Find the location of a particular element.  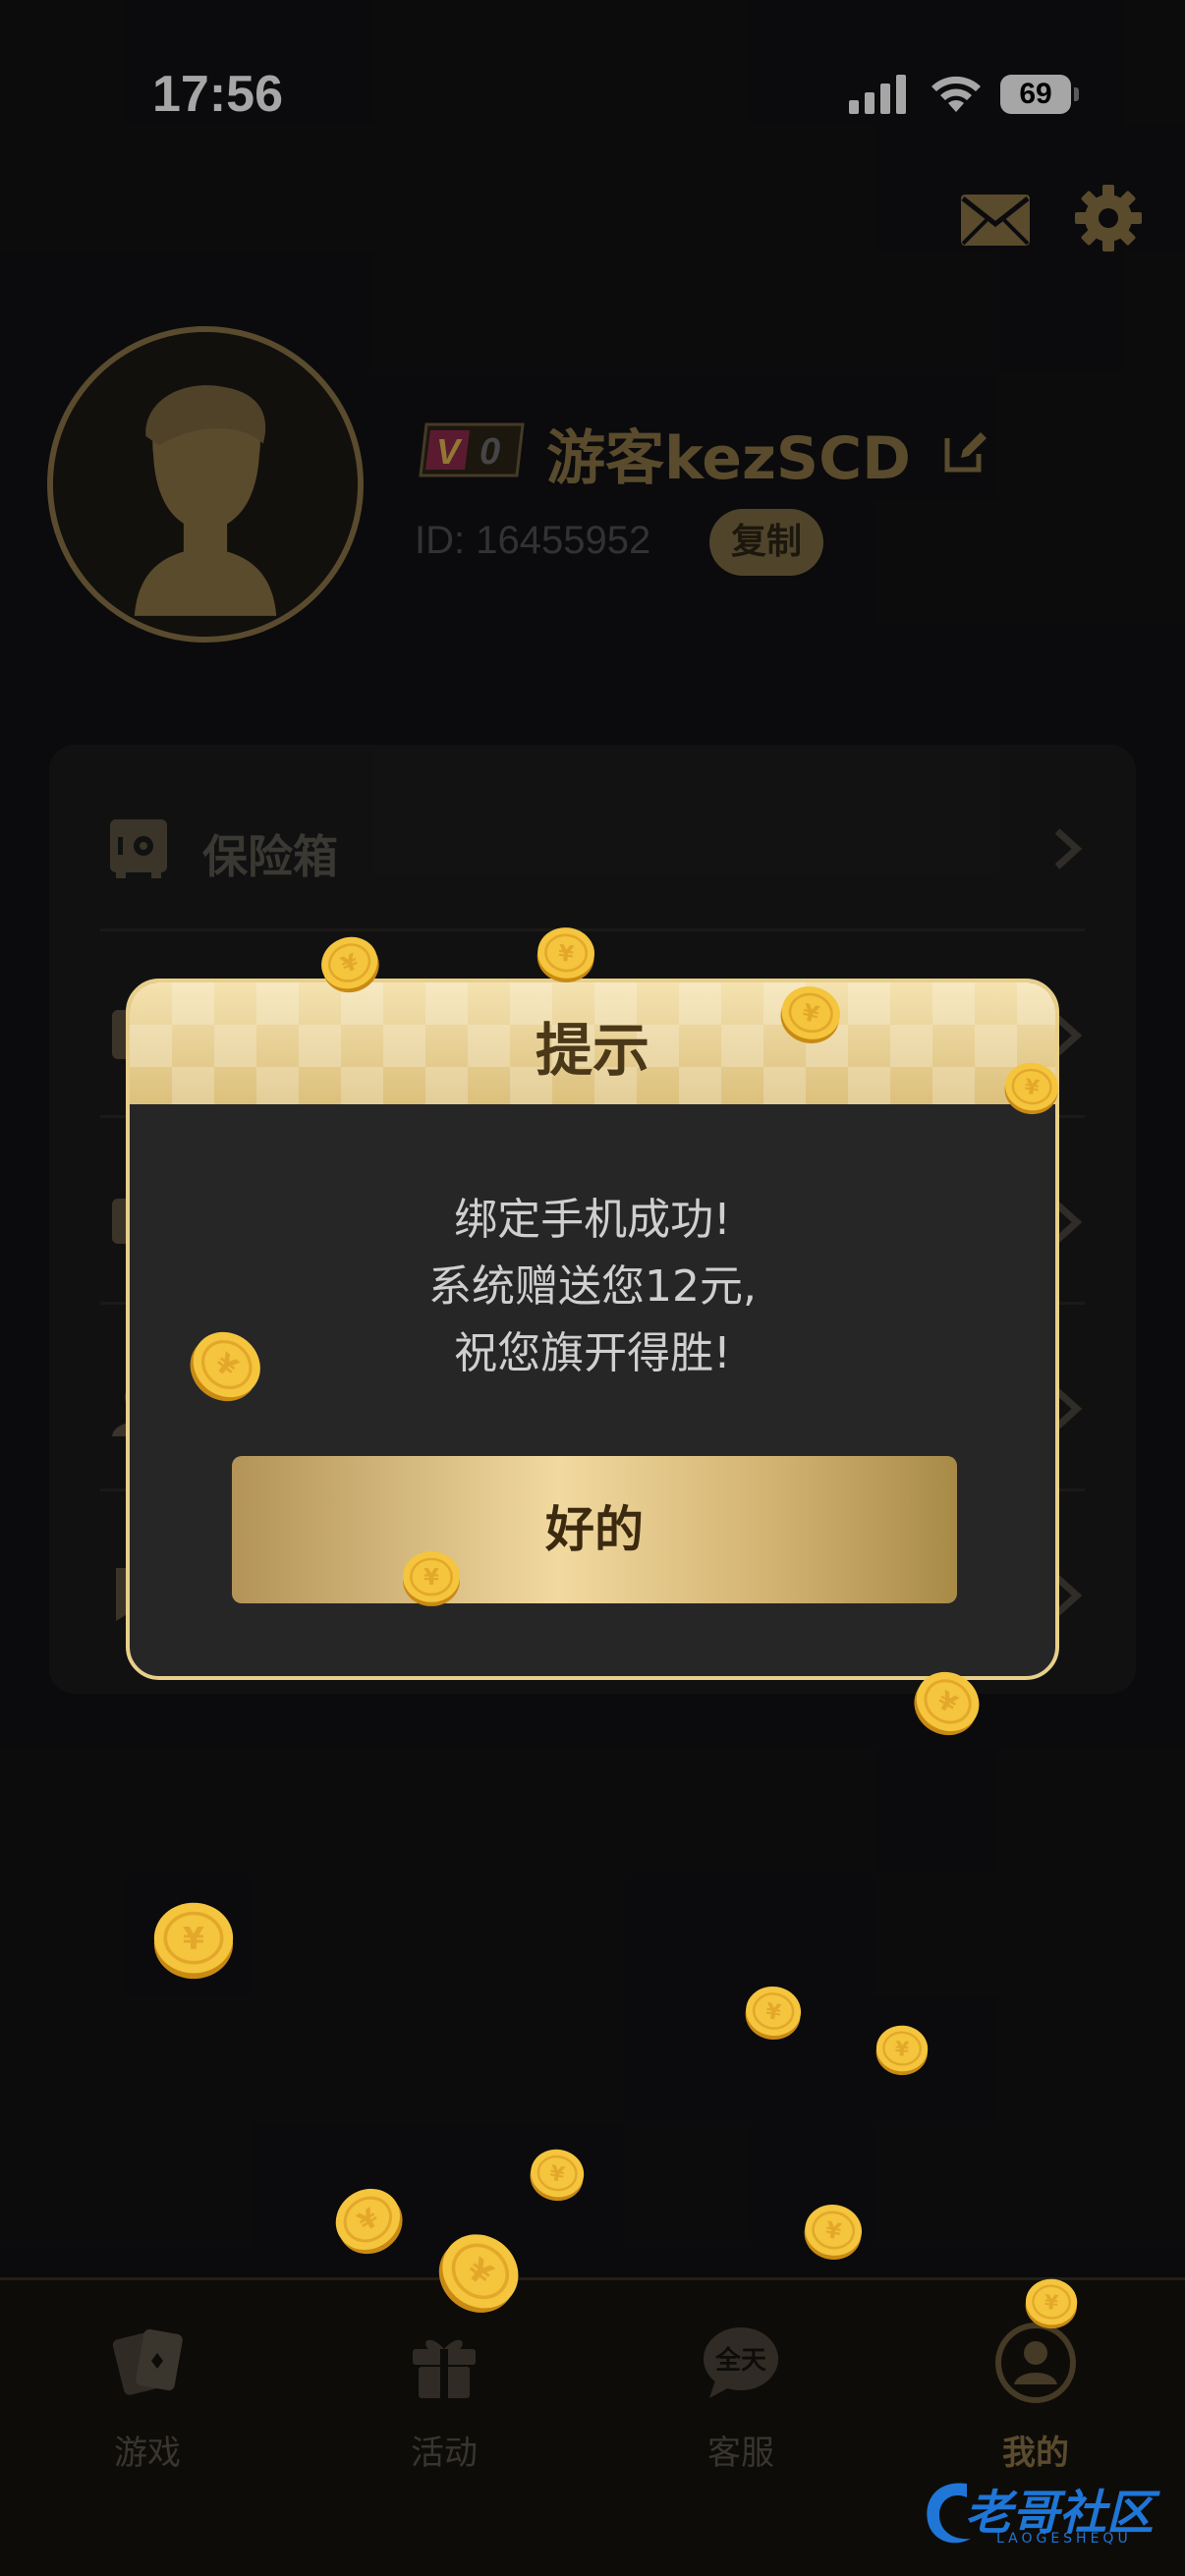

dialog-message-line: 系统赠送您12元, is located at coordinates (592, 1286).